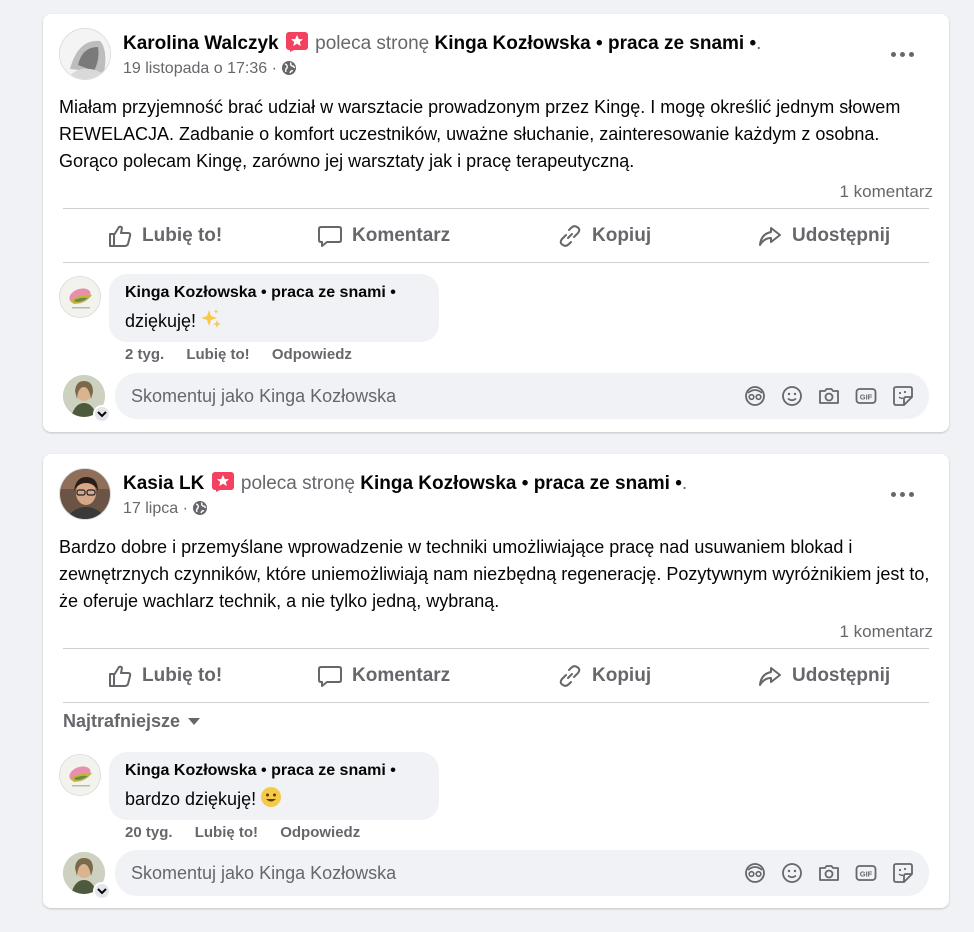  Describe the element at coordinates (161, 321) in the screenshot. I see `comment-text: dziękuję!` at that location.